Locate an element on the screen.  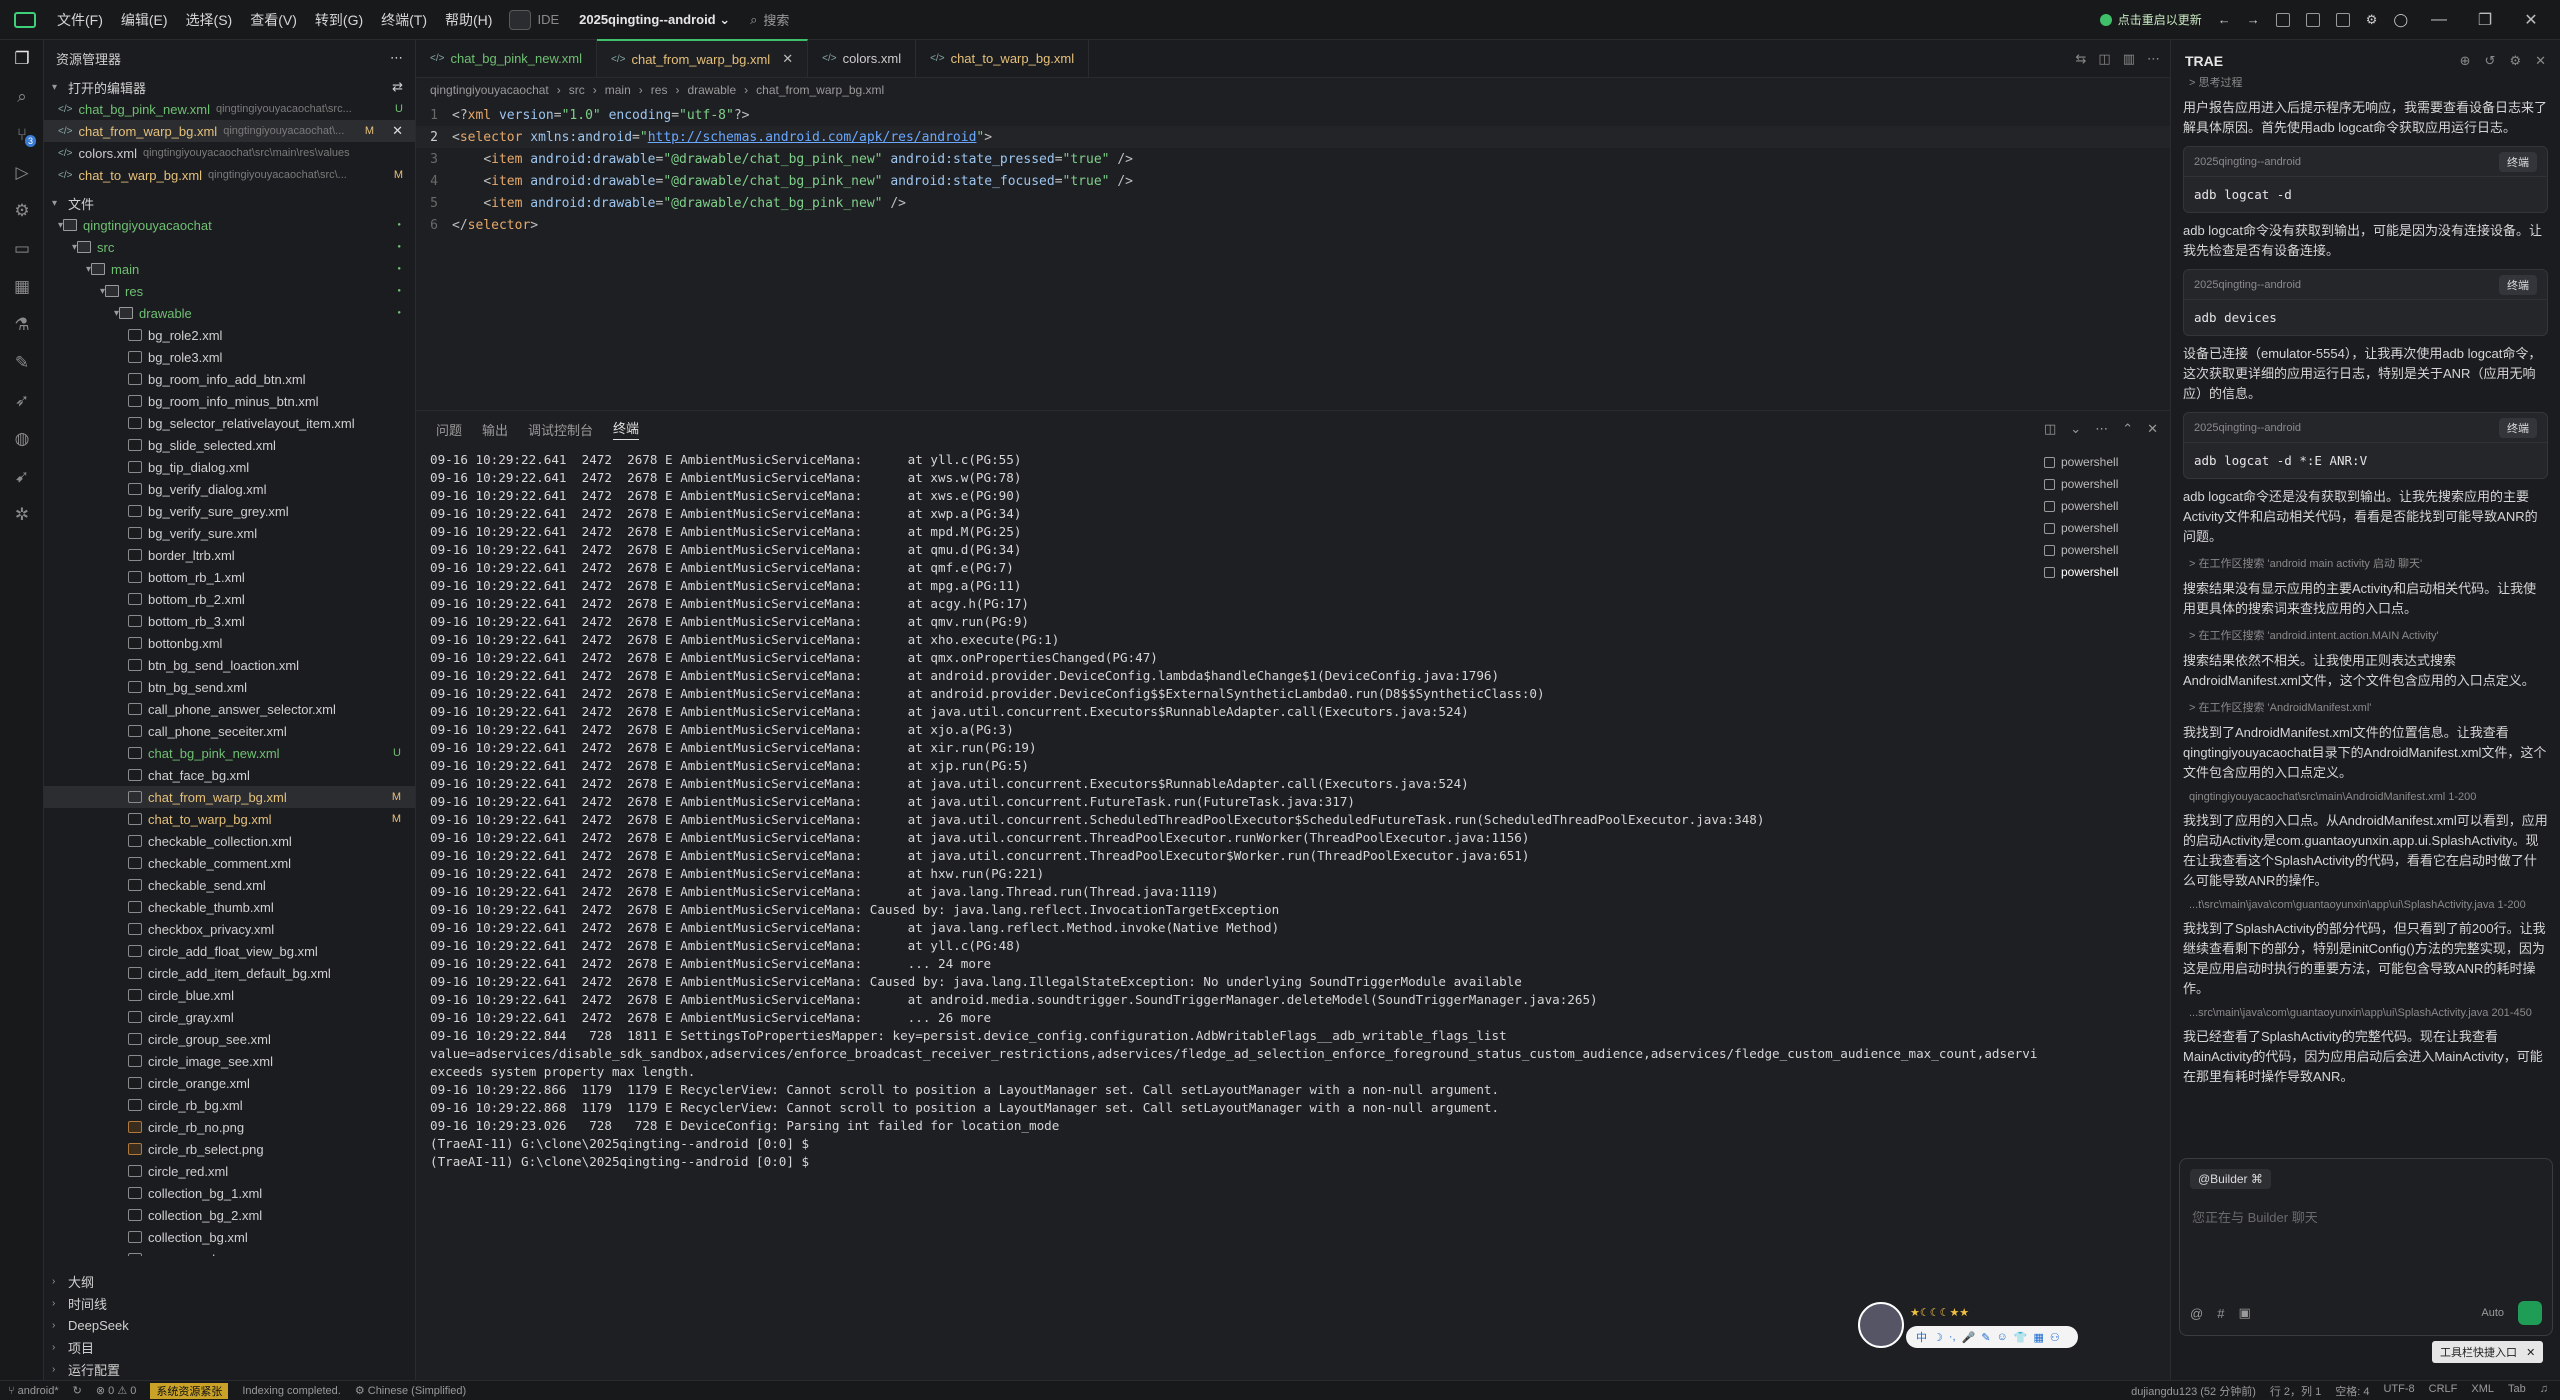
tool-call: > 在工作区搜索 'android main activity 启动 聊天' is located at coordinates (2365, 563).